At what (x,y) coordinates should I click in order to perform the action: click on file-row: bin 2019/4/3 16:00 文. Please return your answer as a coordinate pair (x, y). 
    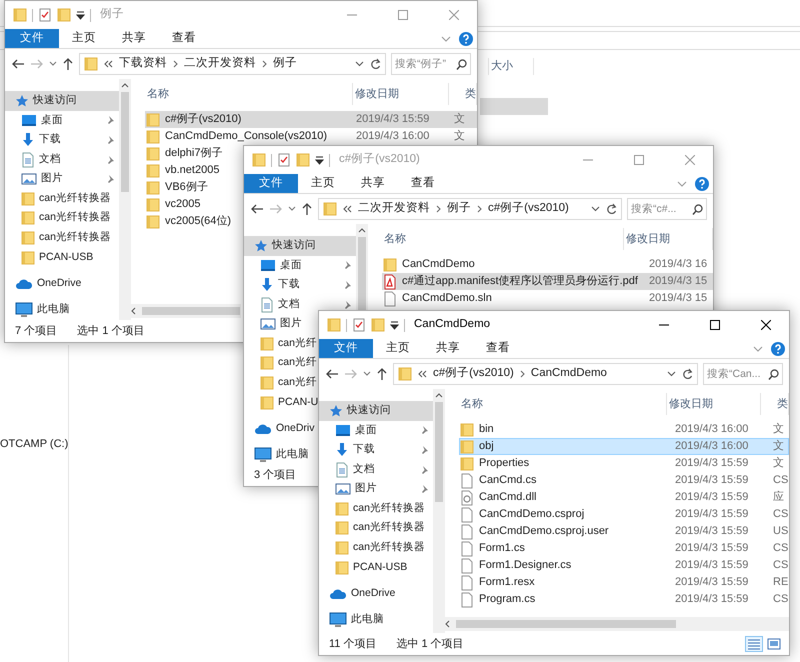
    Looking at the image, I should click on (624, 429).